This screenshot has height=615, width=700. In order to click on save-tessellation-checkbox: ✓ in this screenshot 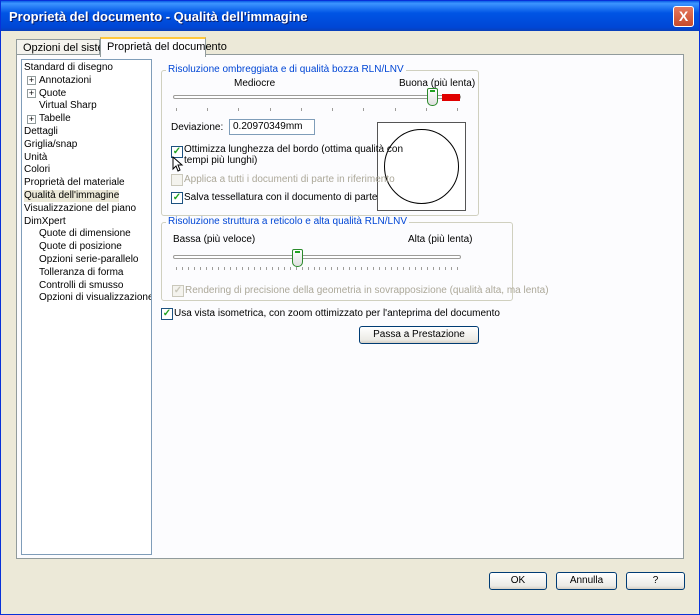, I will do `click(177, 198)`.